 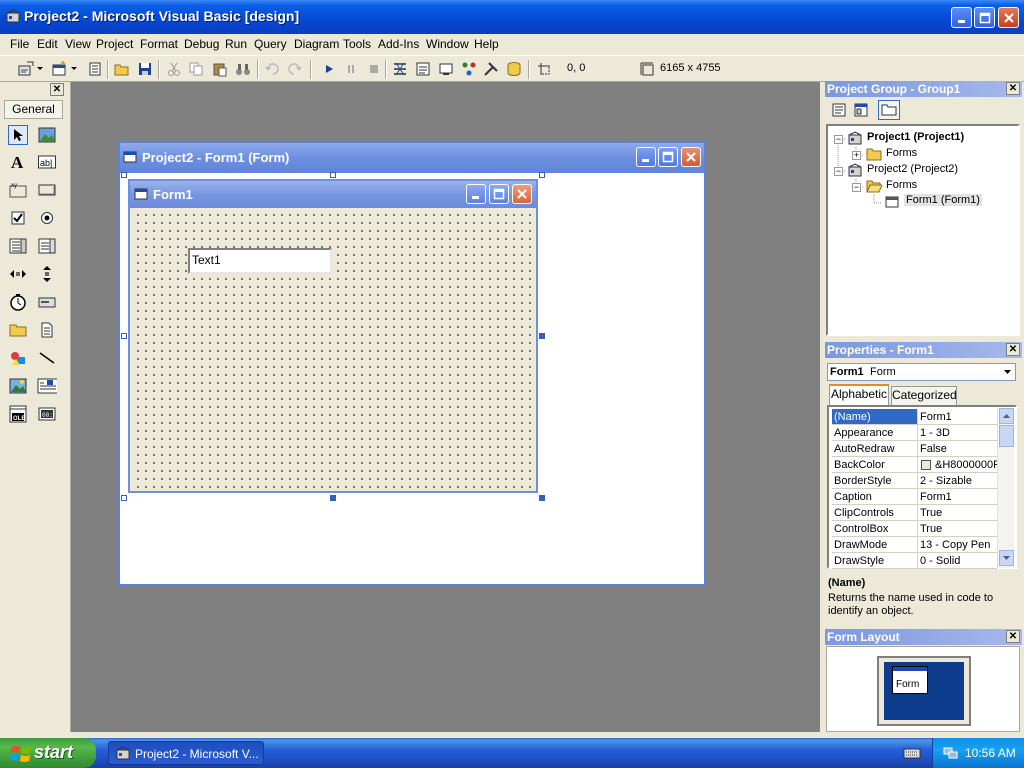 I want to click on pointer-tool, so click(x=18, y=135).